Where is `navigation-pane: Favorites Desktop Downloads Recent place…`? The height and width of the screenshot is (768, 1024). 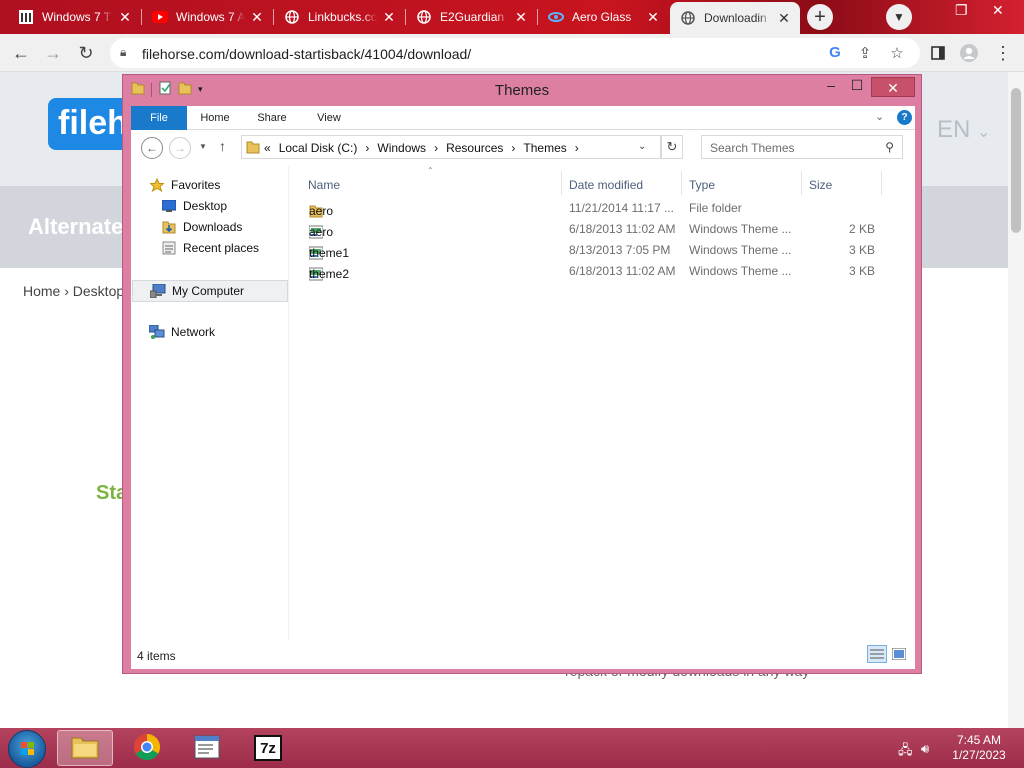
navigation-pane: Favorites Desktop Downloads Recent place… is located at coordinates (210, 403).